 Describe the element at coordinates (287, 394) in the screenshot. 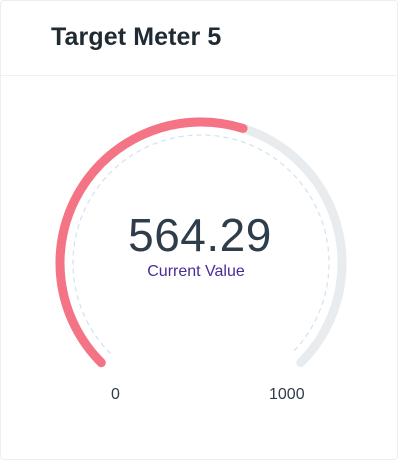

I see `gauge-max-label: 1000` at that location.